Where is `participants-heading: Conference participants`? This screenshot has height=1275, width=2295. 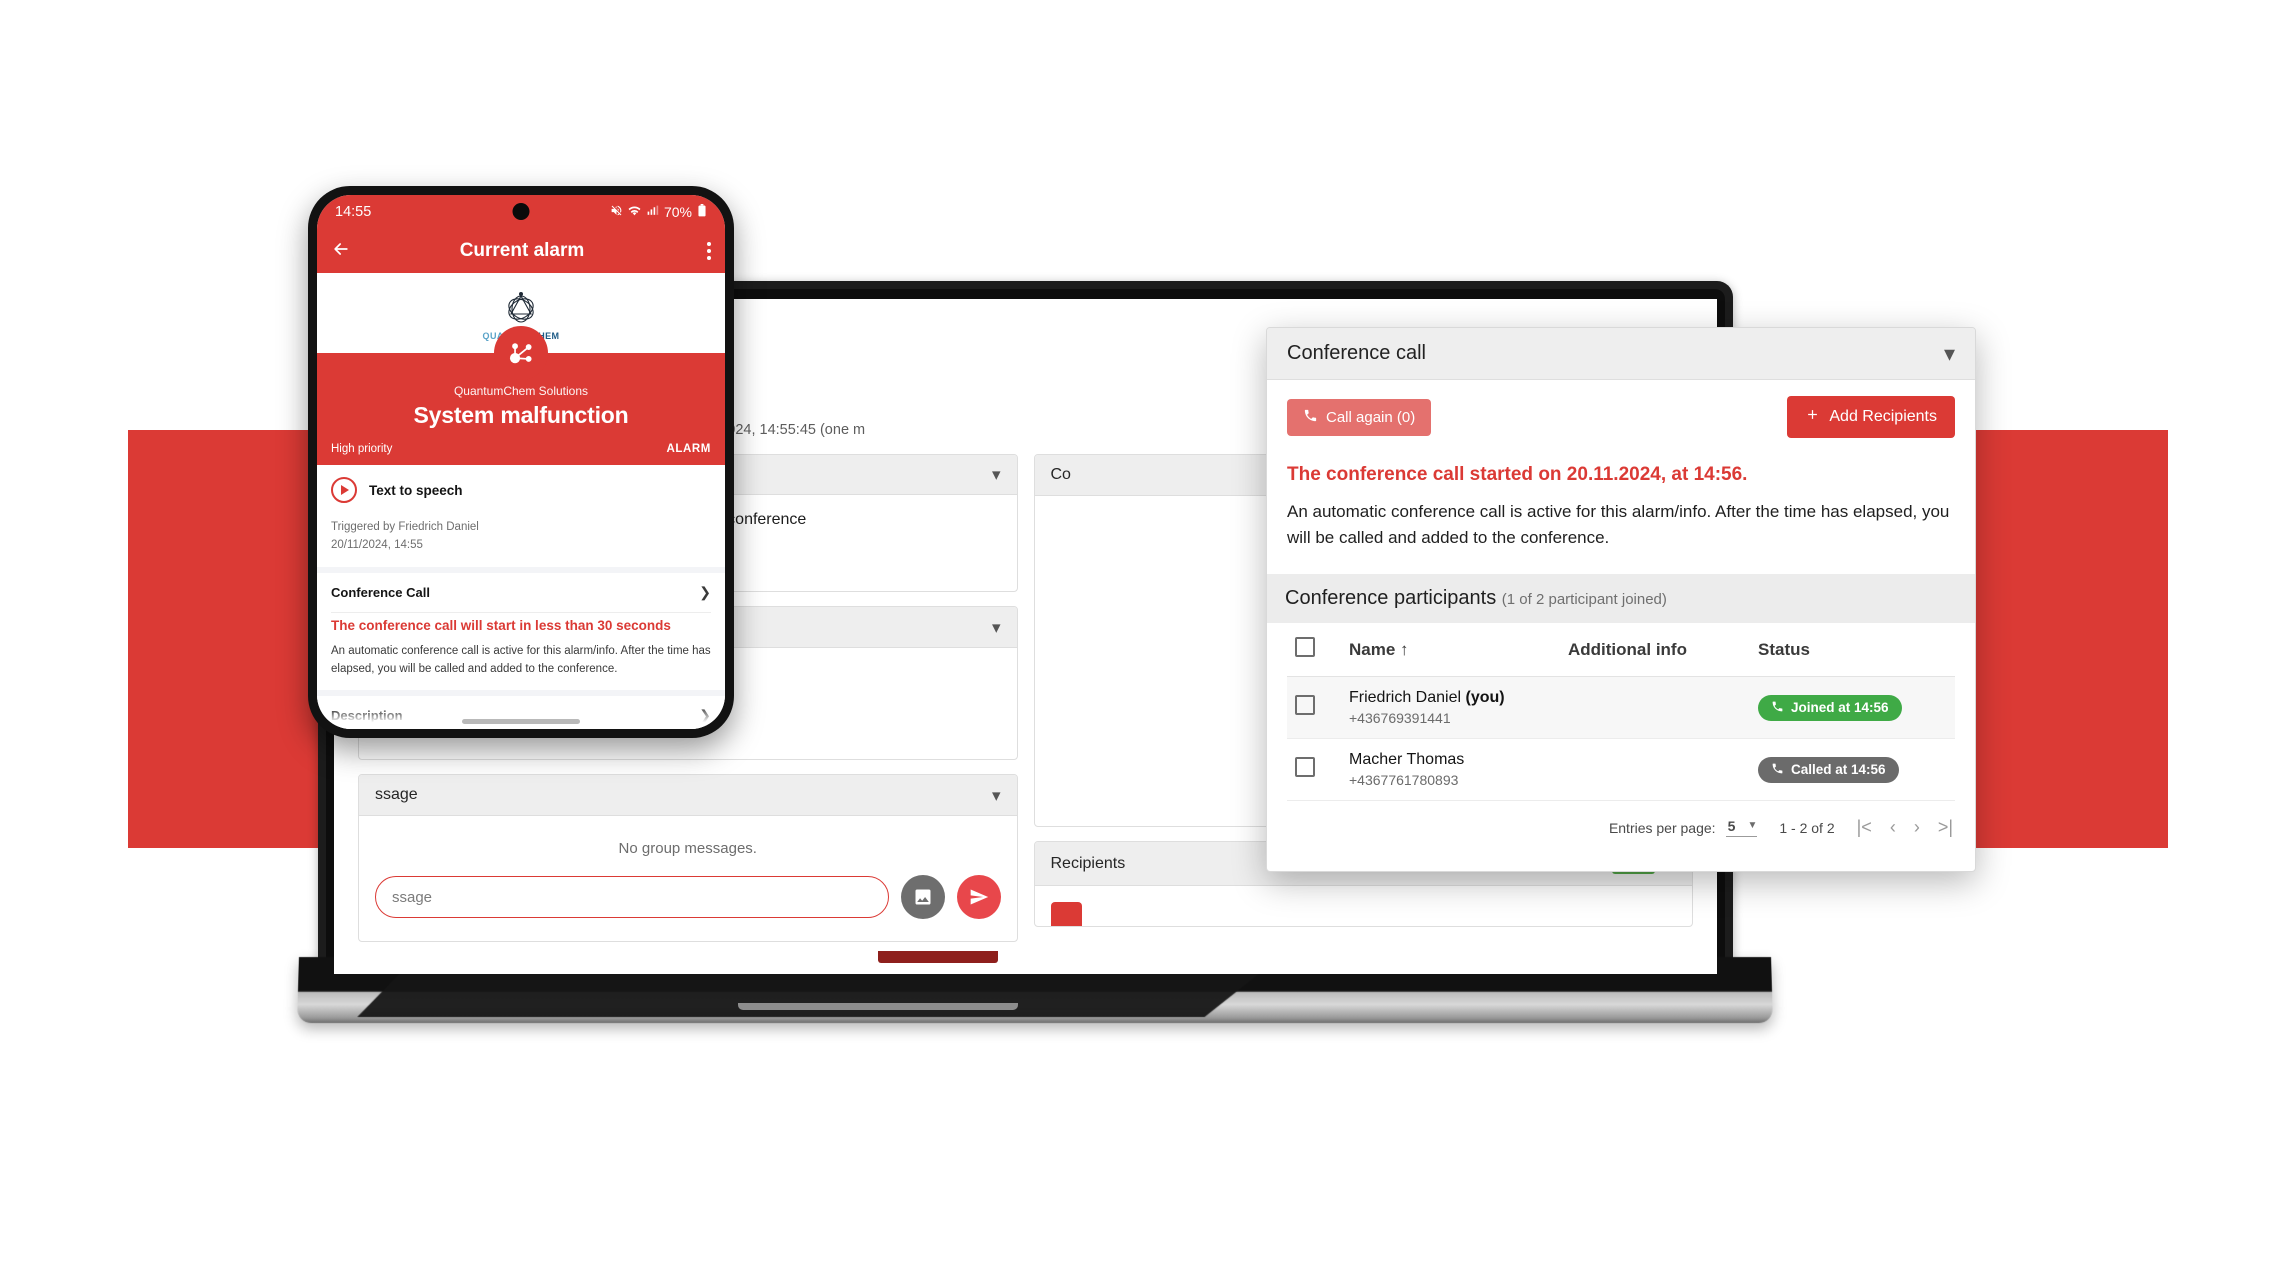 participants-heading: Conference participants is located at coordinates (1391, 598).